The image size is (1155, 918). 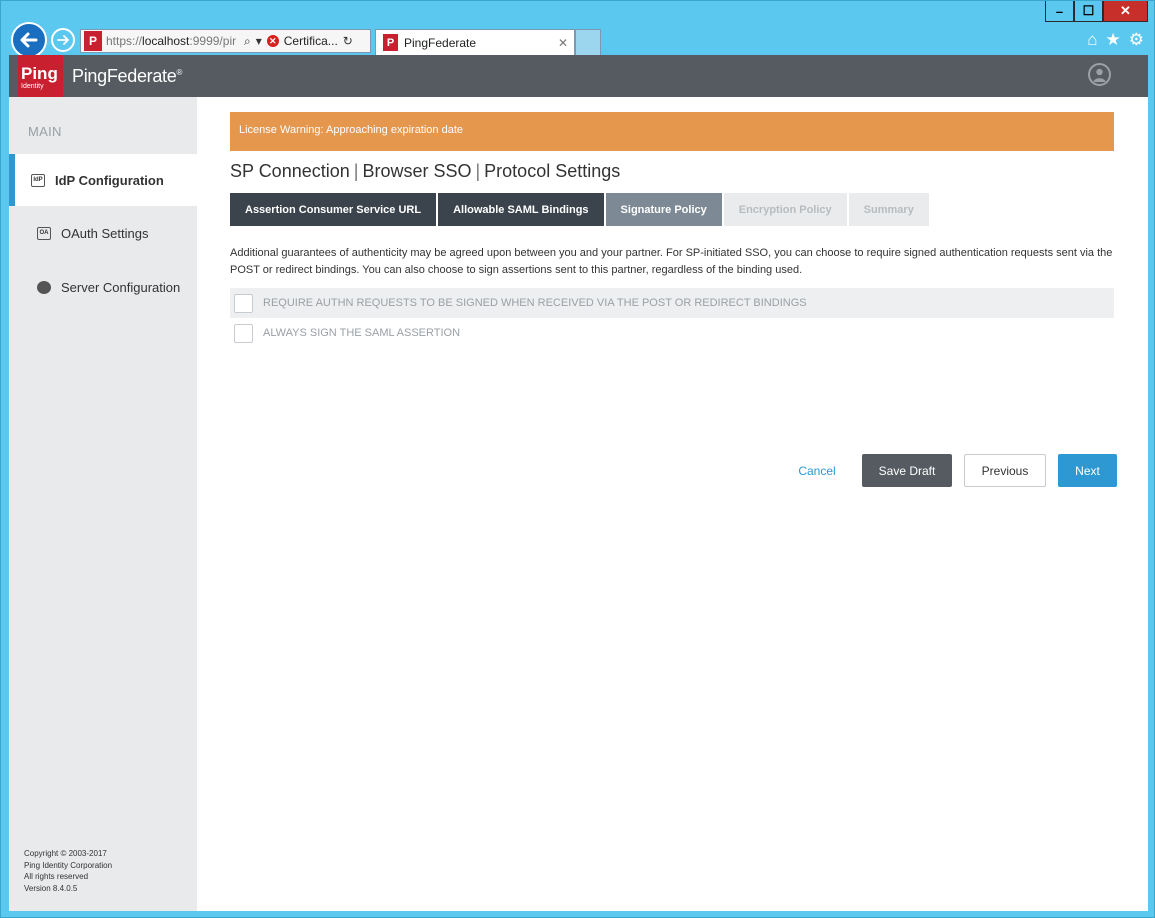 I want to click on always-sign-assertion-checkbox, so click(x=243, y=333).